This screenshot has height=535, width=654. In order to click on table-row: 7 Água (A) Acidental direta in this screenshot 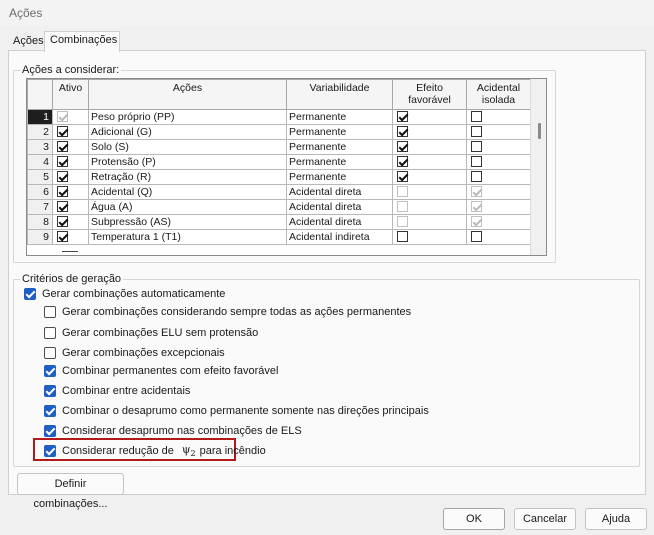, I will do `click(279, 207)`.